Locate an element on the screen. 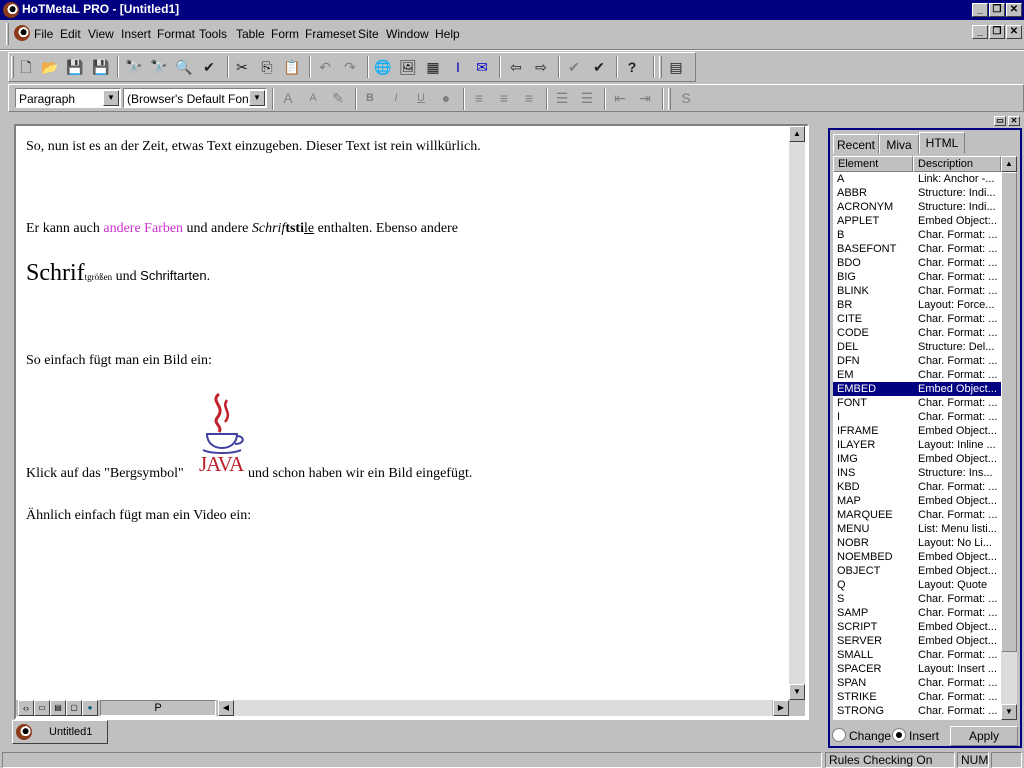 This screenshot has width=1024, height=768. menu-form: Form is located at coordinates (285, 34).